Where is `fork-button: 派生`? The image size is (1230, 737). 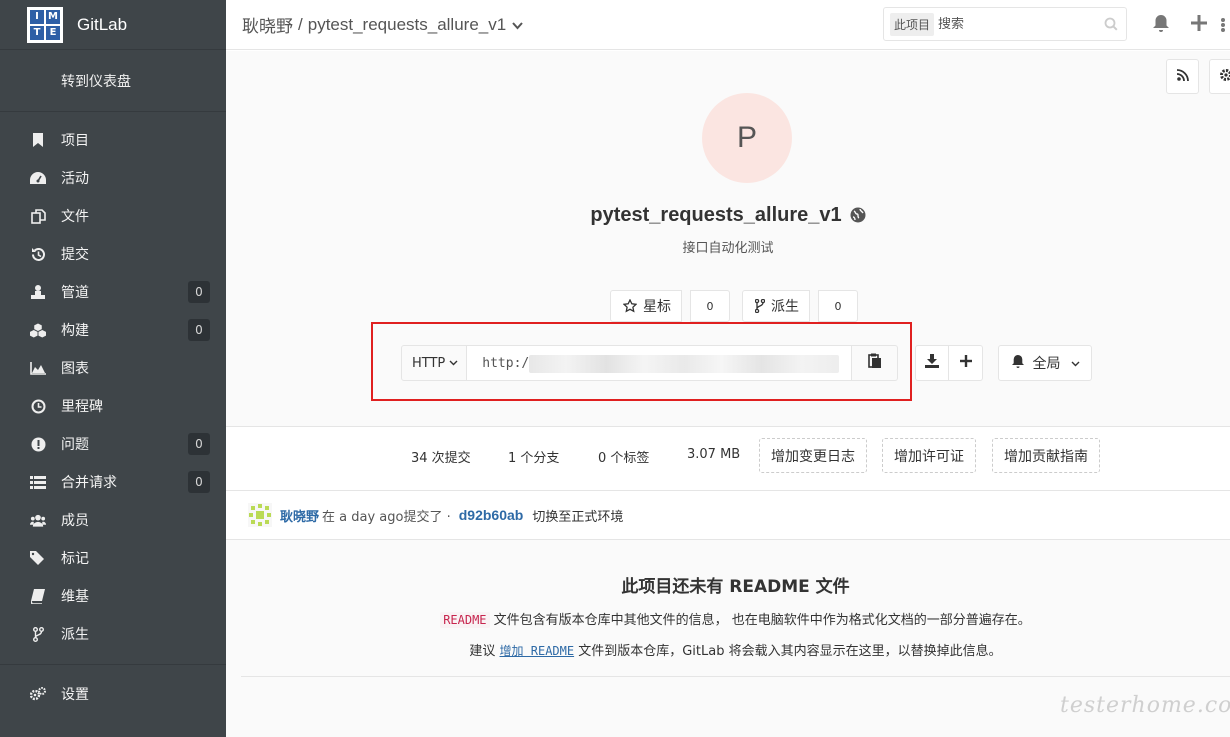 fork-button: 派生 is located at coordinates (776, 306).